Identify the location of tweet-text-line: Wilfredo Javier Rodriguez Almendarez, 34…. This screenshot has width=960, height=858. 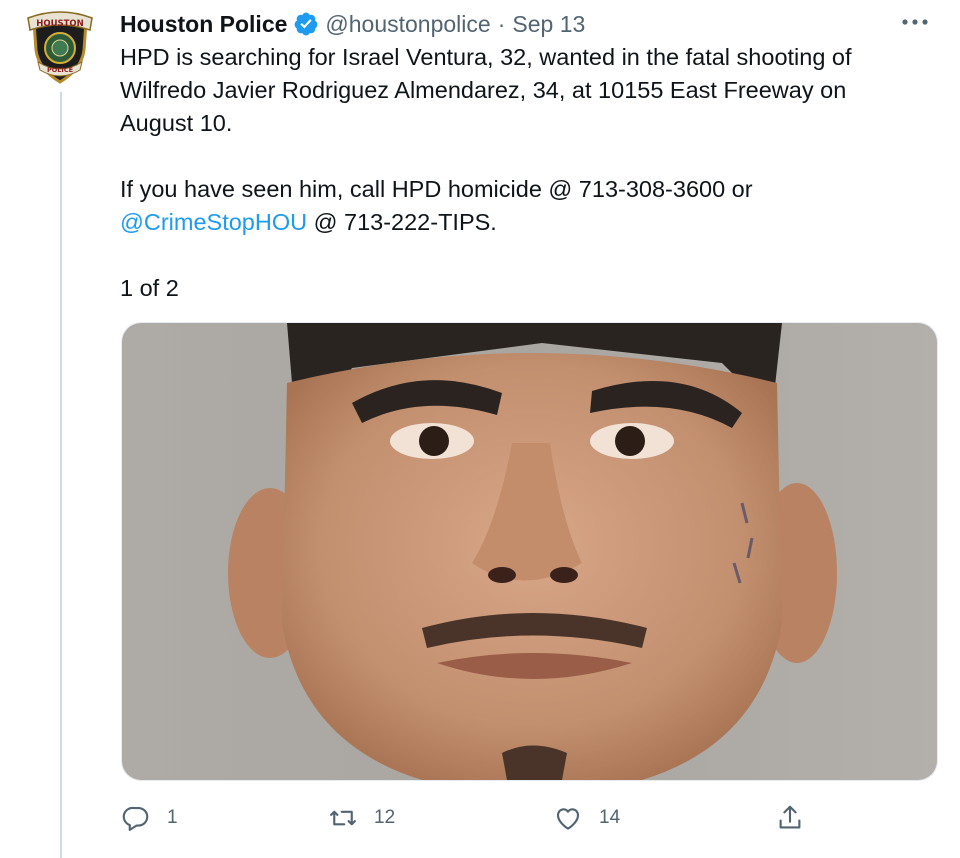
(483, 90).